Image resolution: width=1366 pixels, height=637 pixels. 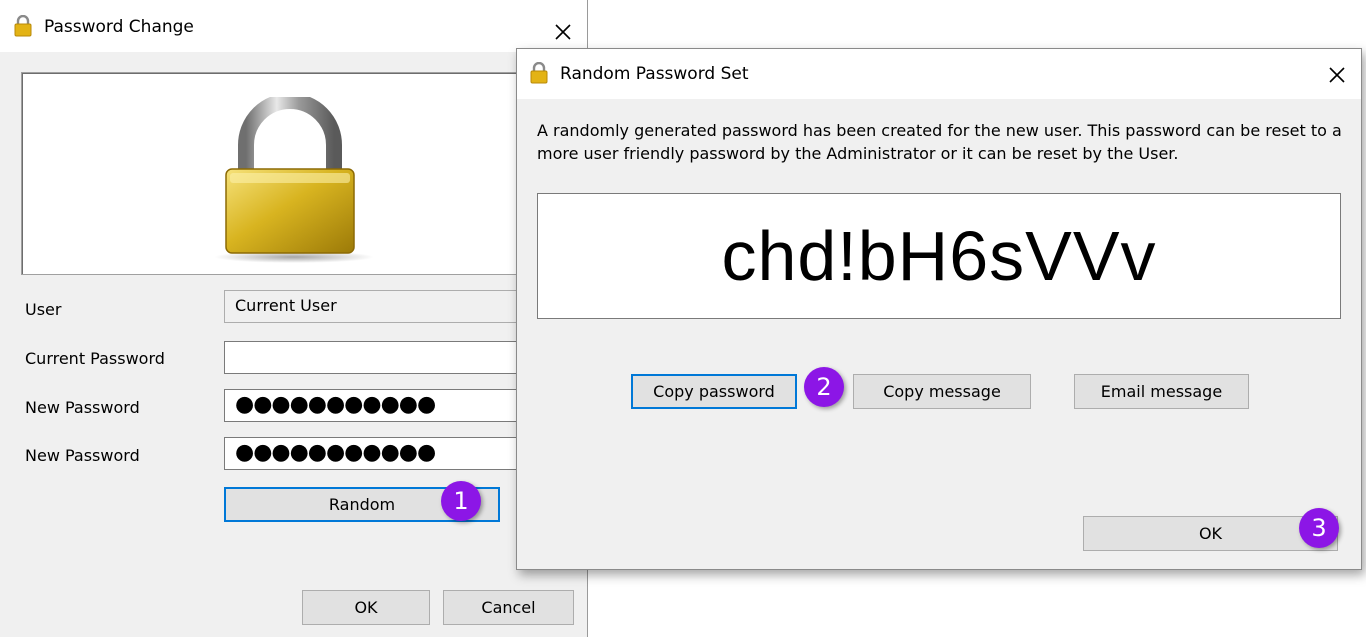 I want to click on confirm-password-label: New Password, so click(x=82, y=455).